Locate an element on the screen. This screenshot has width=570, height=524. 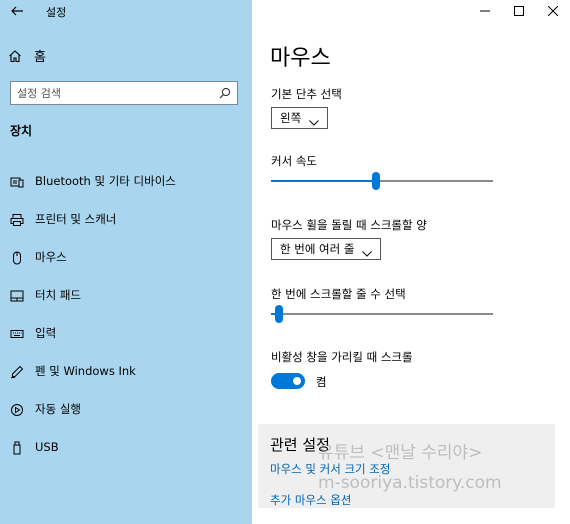
sidebar-item-label: 입력 is located at coordinates (46, 333).